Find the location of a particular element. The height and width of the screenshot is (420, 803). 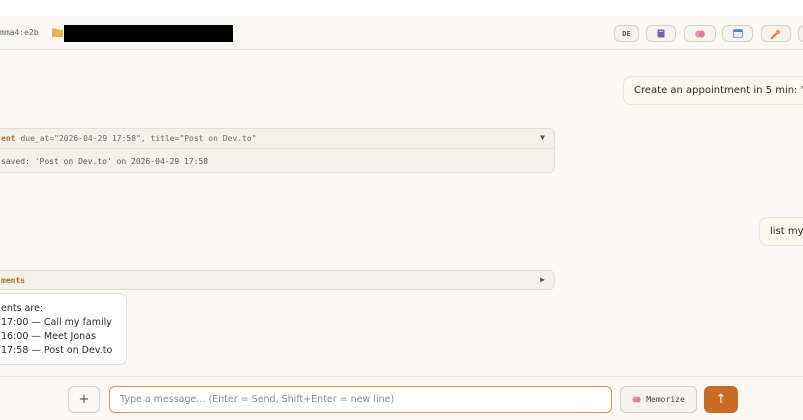

model-name: mma4:e2b is located at coordinates (19, 32).